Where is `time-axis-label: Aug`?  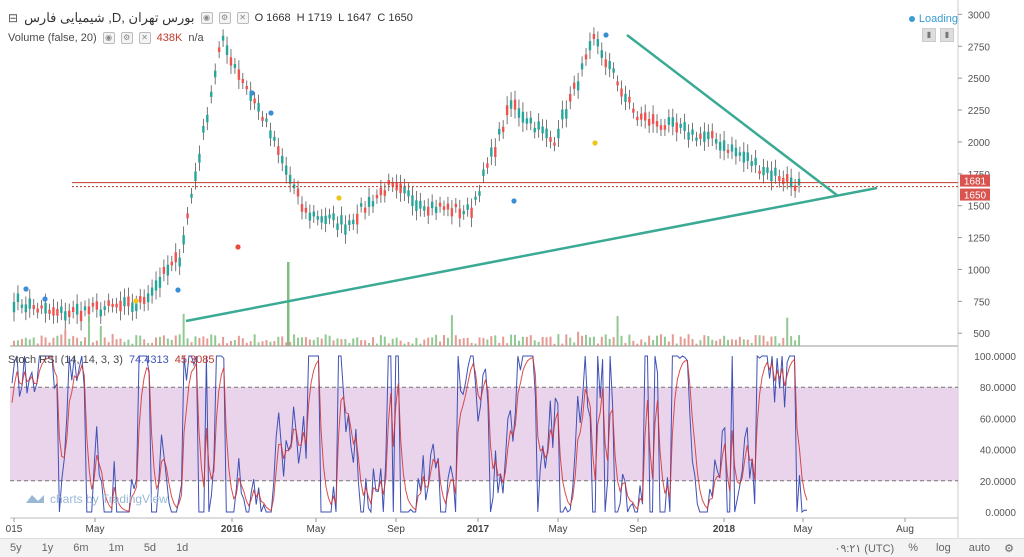
time-axis-label: Aug is located at coordinates (905, 529).